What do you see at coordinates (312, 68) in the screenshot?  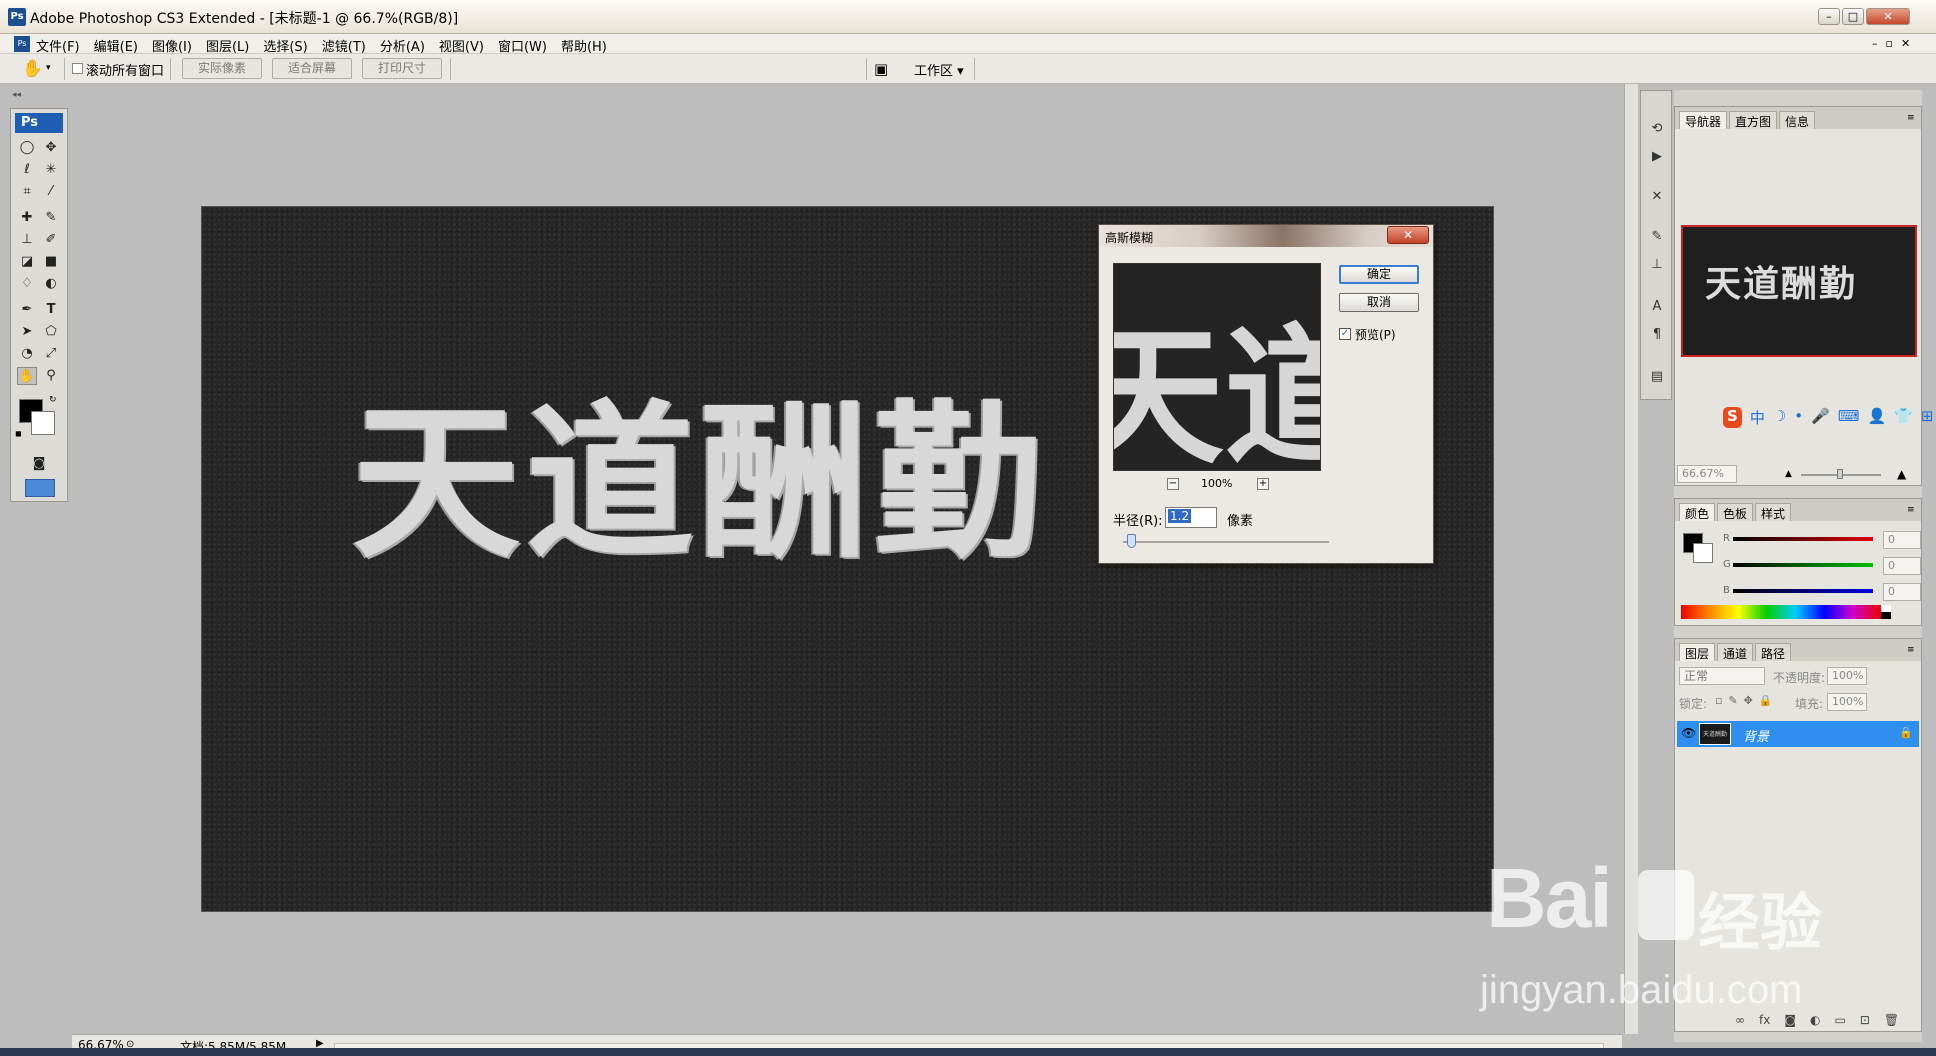 I see `fit-screen-button: 适合屏幕` at bounding box center [312, 68].